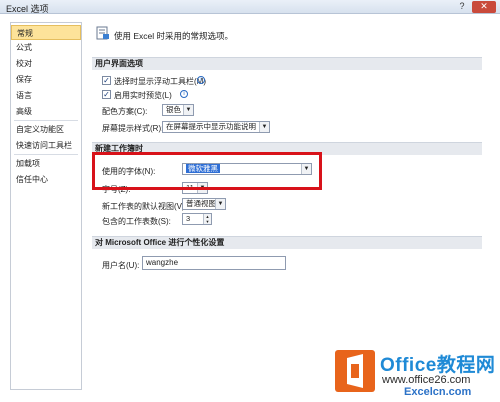 The width and height of the screenshot is (500, 402). I want to click on username-input: wangzhe, so click(214, 263).